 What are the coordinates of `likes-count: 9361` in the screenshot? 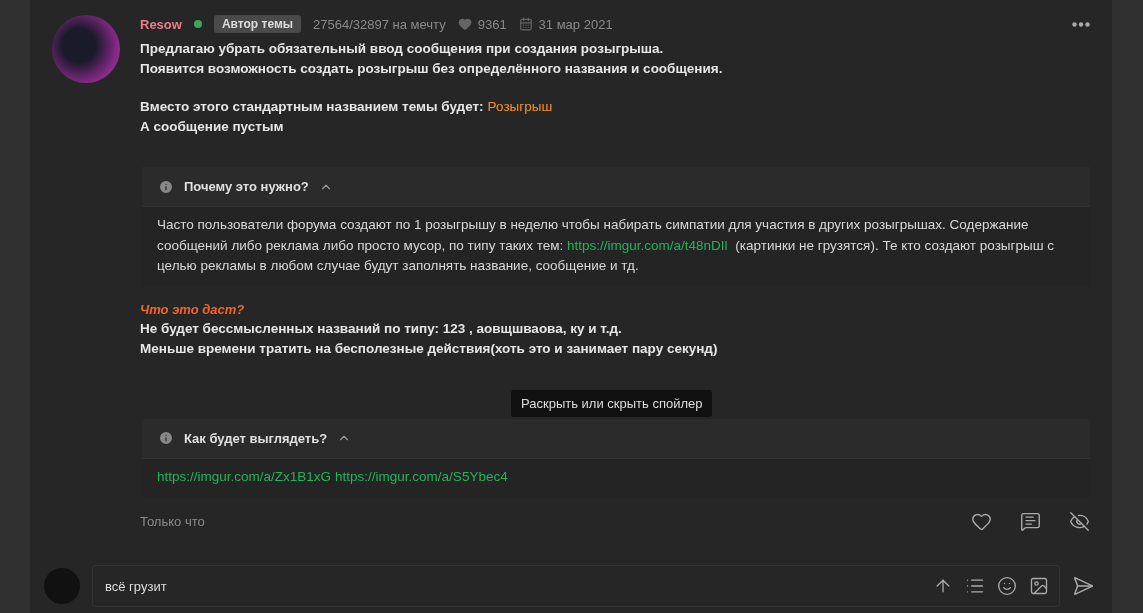 It's located at (492, 24).